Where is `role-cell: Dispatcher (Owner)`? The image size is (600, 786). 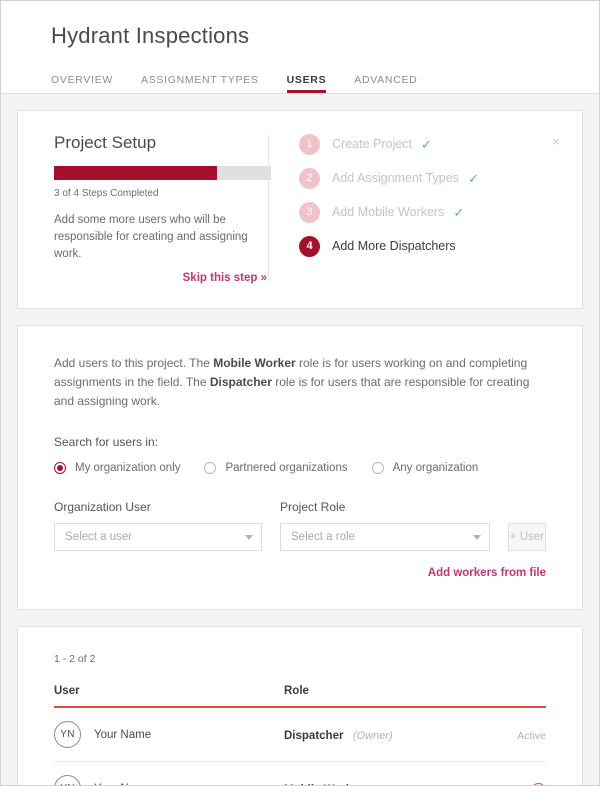
role-cell: Dispatcher (Owner) is located at coordinates (384, 734).